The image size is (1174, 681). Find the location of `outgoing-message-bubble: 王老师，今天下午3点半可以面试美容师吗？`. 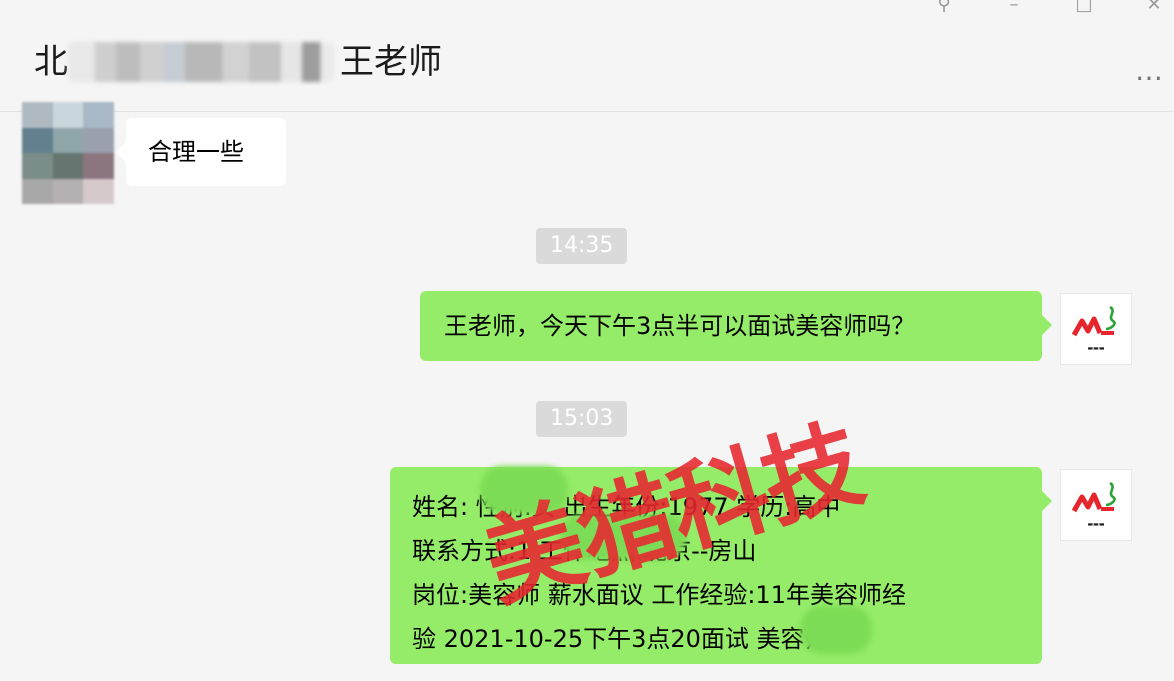

outgoing-message-bubble: 王老师，今天下午3点半可以面试美容师吗？ is located at coordinates (736, 326).